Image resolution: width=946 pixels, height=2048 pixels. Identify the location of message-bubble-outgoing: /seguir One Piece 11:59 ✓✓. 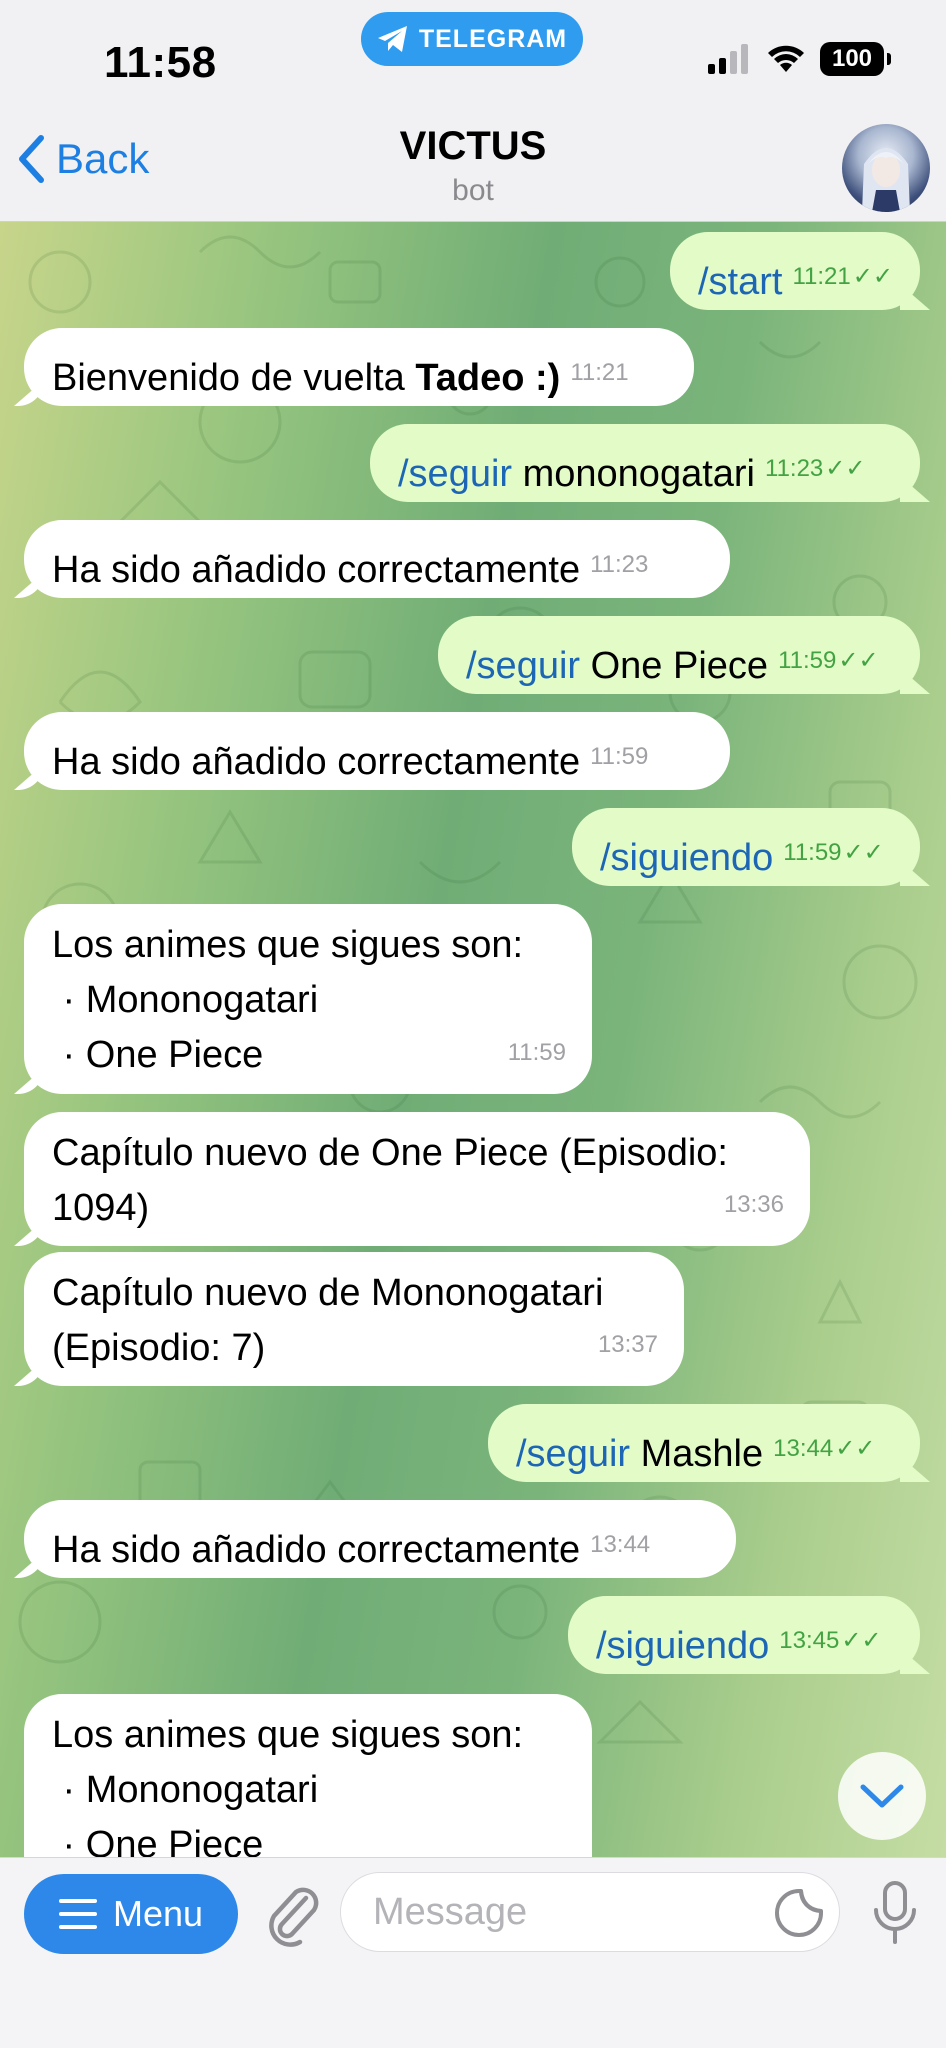
(679, 655).